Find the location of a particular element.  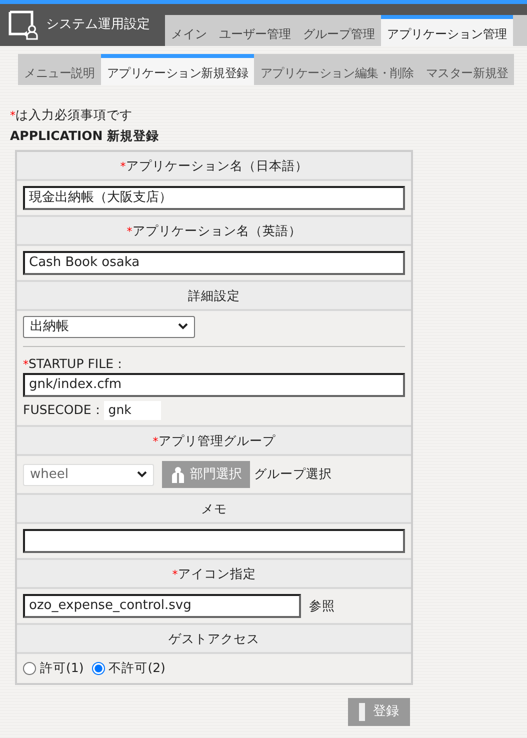

sub-tab: メニュー説明 is located at coordinates (59, 69).